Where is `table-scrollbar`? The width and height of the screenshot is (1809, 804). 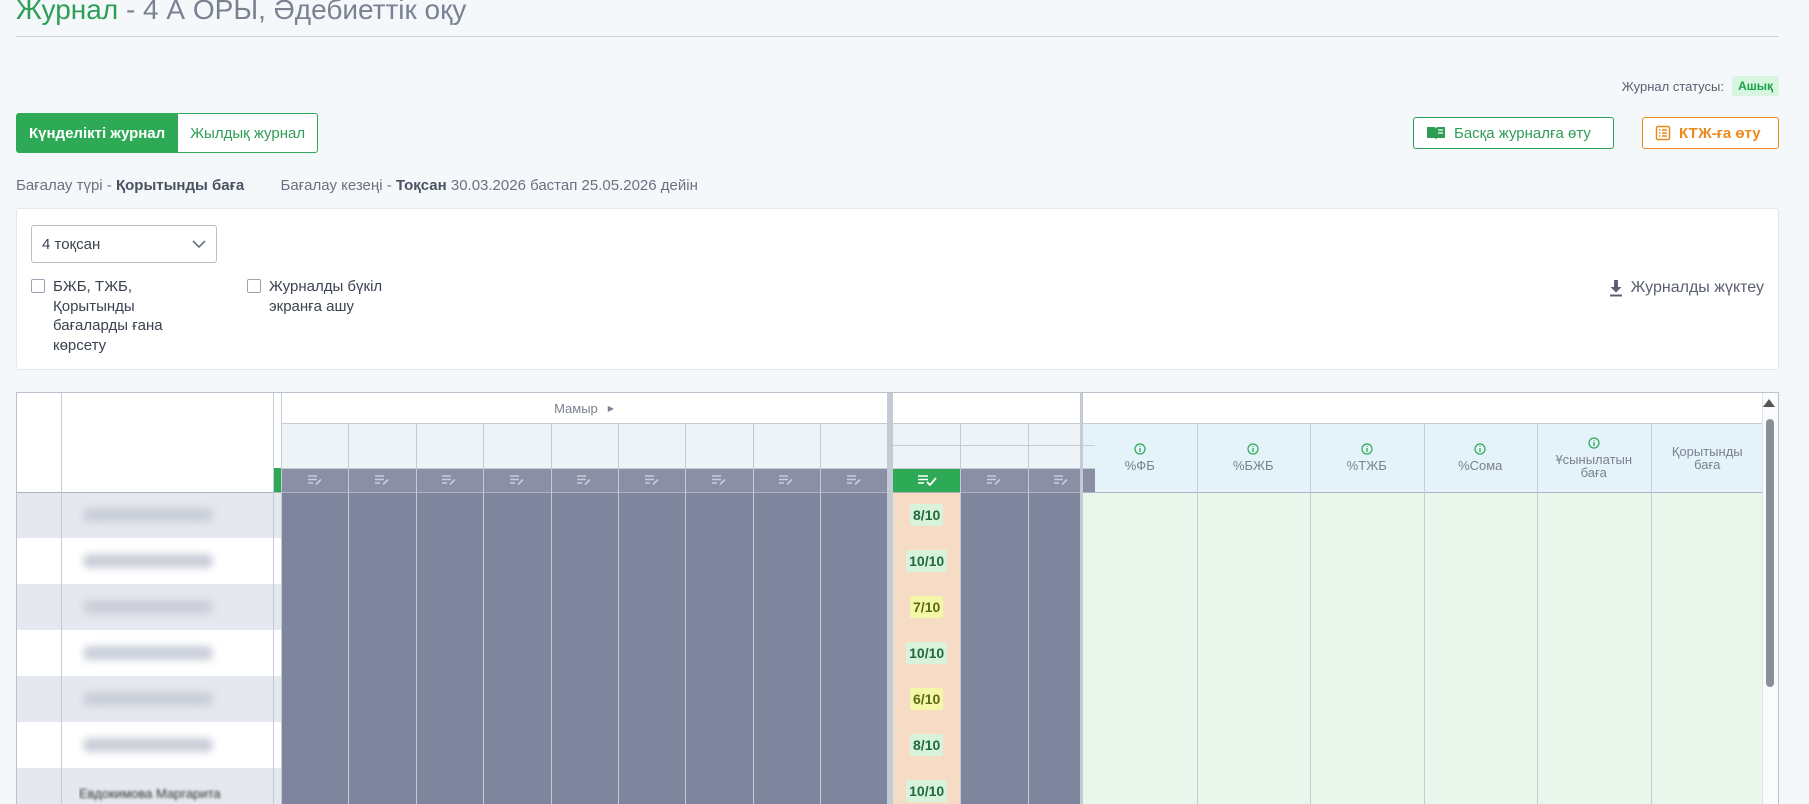
table-scrollbar is located at coordinates (1770, 598).